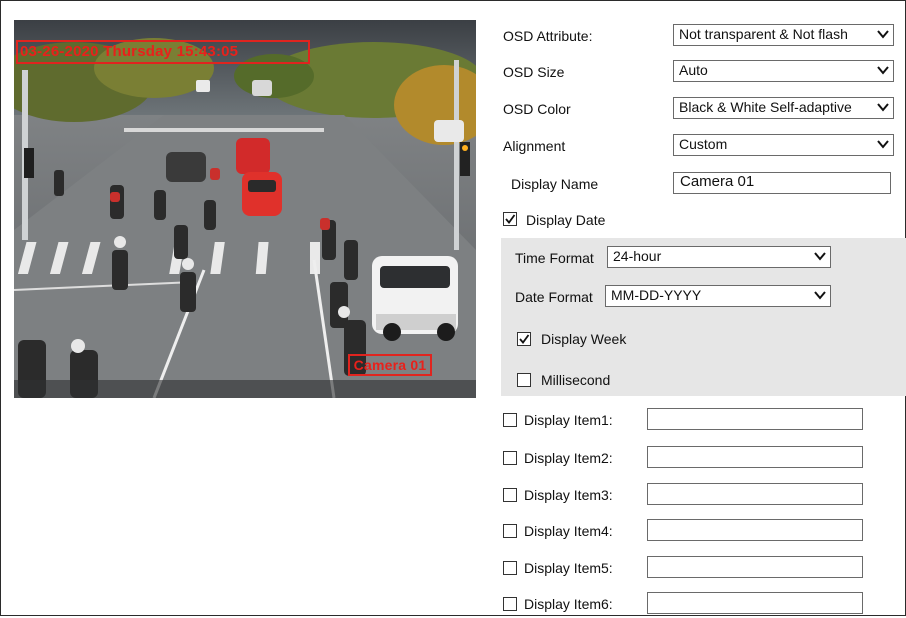 Image resolution: width=906 pixels, height=618 pixels. I want to click on display-week-label: Display Week, so click(584, 339).